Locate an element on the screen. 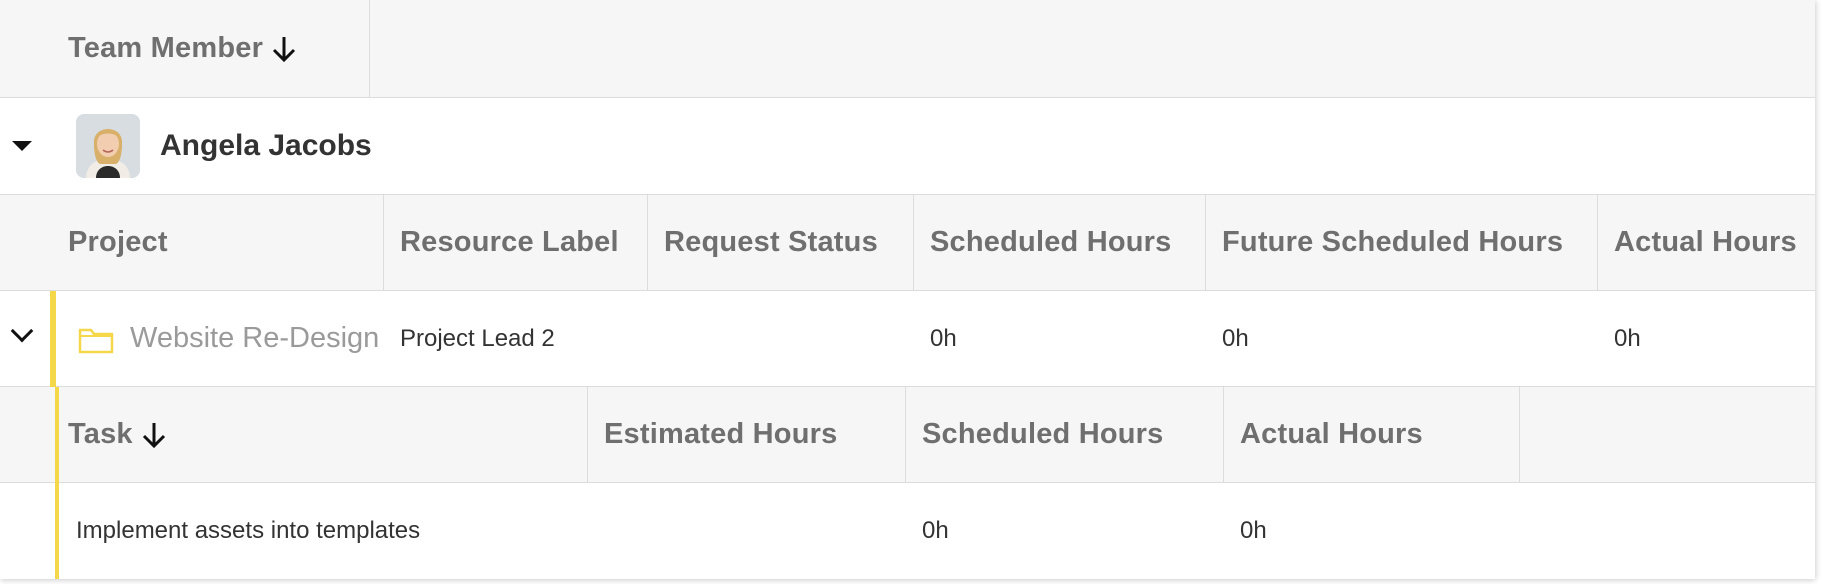  scheduled-hours-column-header: Scheduled Hours is located at coordinates (1060, 242).